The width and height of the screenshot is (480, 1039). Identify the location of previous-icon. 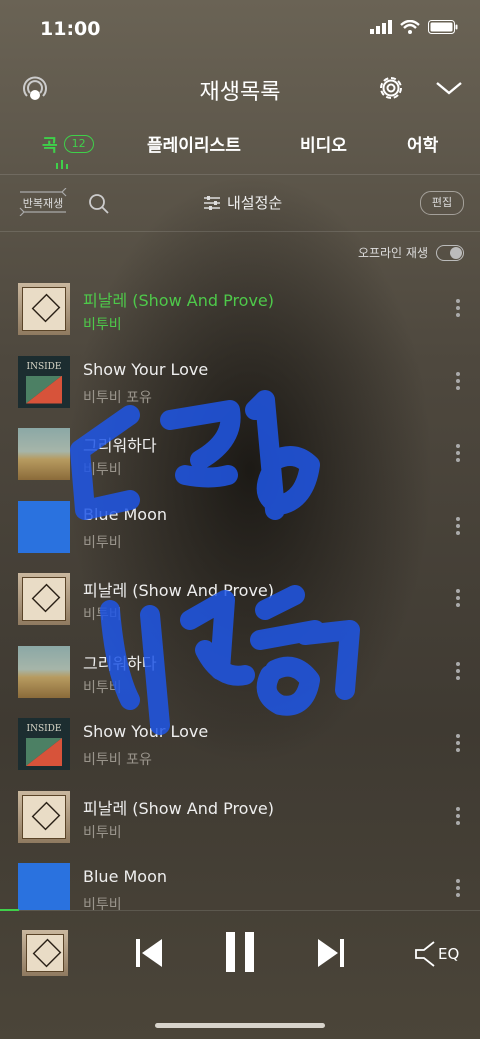
(149, 953).